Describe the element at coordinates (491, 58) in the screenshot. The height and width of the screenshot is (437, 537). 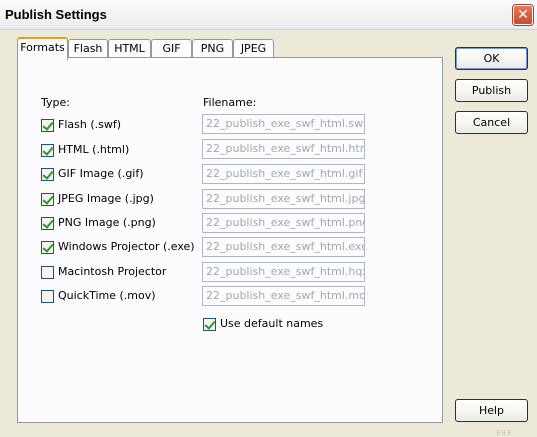
I see `ok-button: OK` at that location.